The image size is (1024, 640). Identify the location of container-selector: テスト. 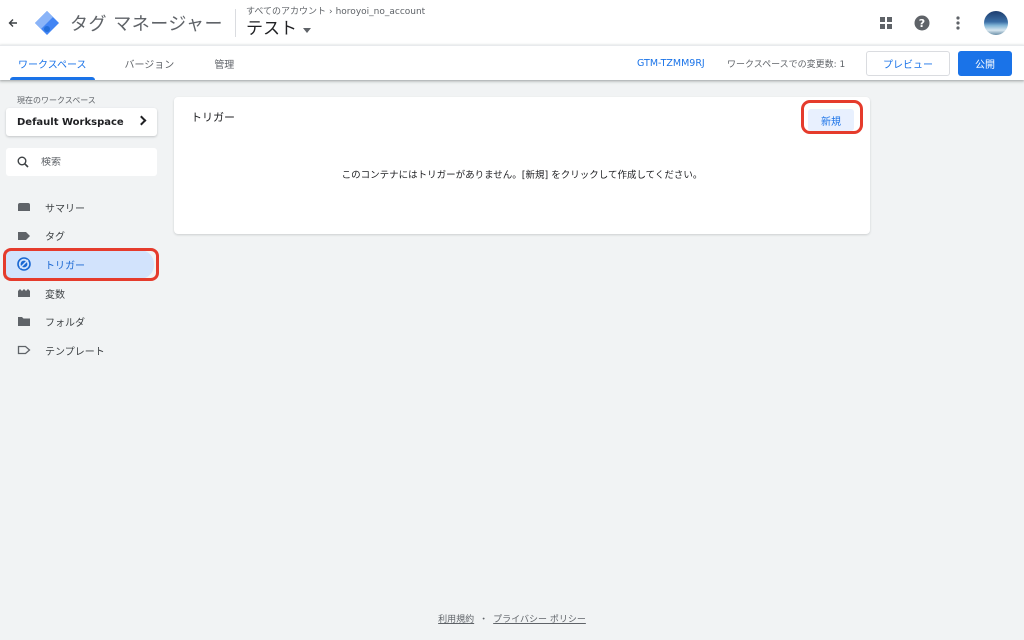
(335, 29).